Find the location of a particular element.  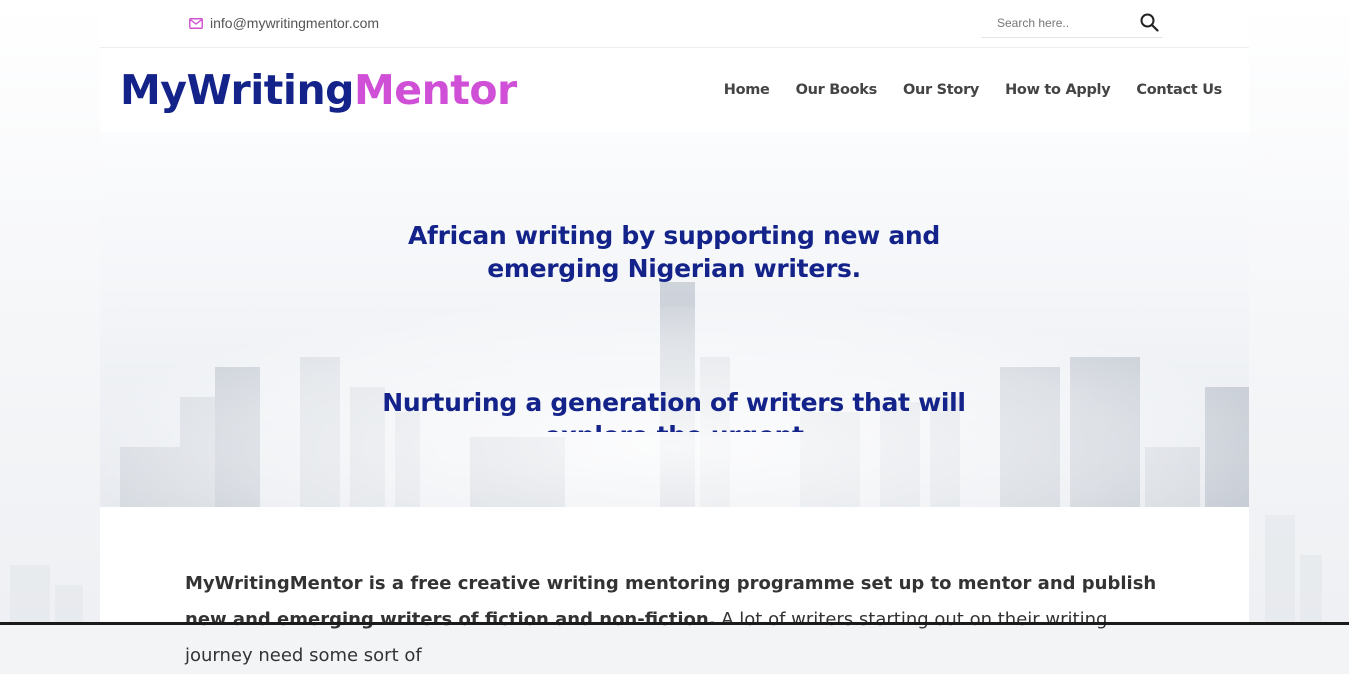

site-logo: MyWriting Mentor is located at coordinates (318, 90).